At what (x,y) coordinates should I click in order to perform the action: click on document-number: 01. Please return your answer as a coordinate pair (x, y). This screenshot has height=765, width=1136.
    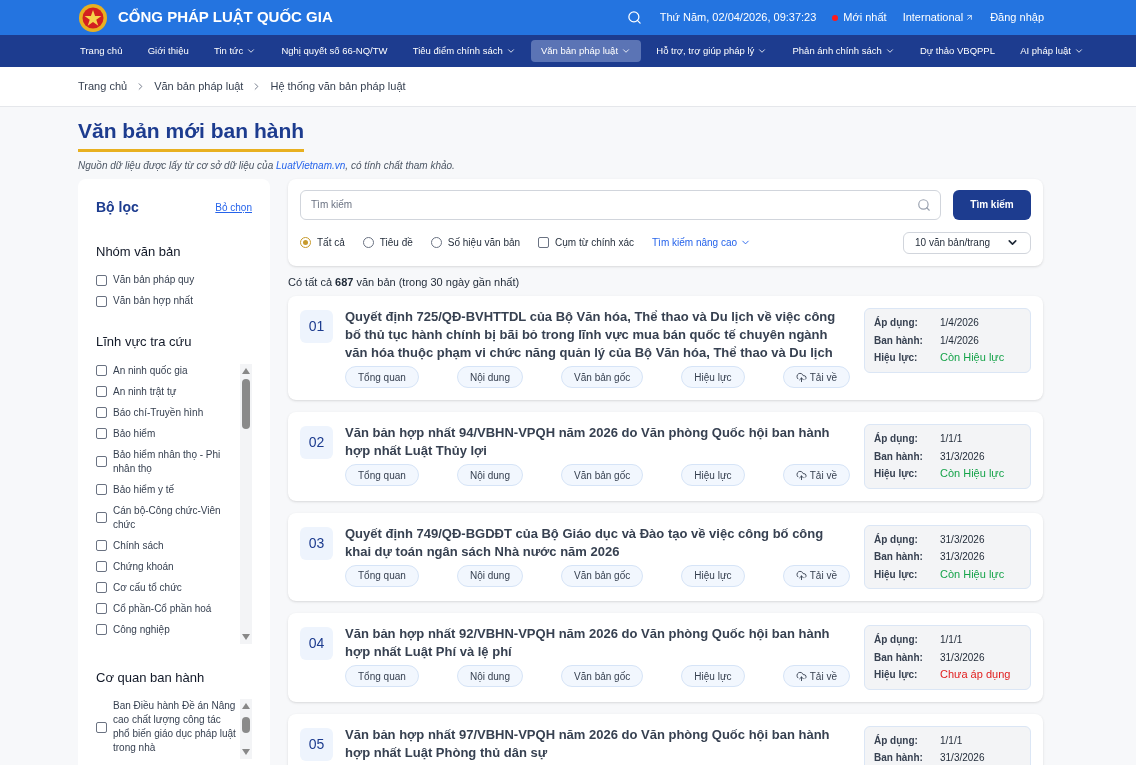
    Looking at the image, I should click on (316, 326).